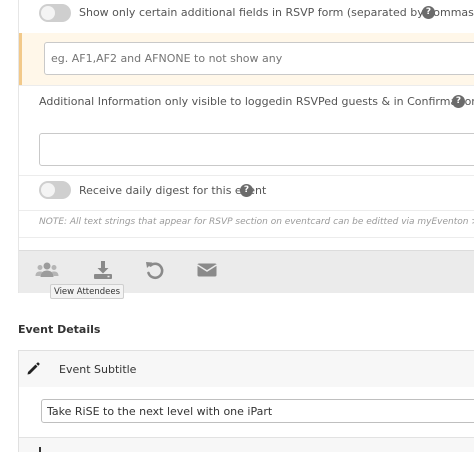 The width and height of the screenshot is (474, 452). I want to click on view-attendees-tooltip: View Attendees, so click(87, 291).